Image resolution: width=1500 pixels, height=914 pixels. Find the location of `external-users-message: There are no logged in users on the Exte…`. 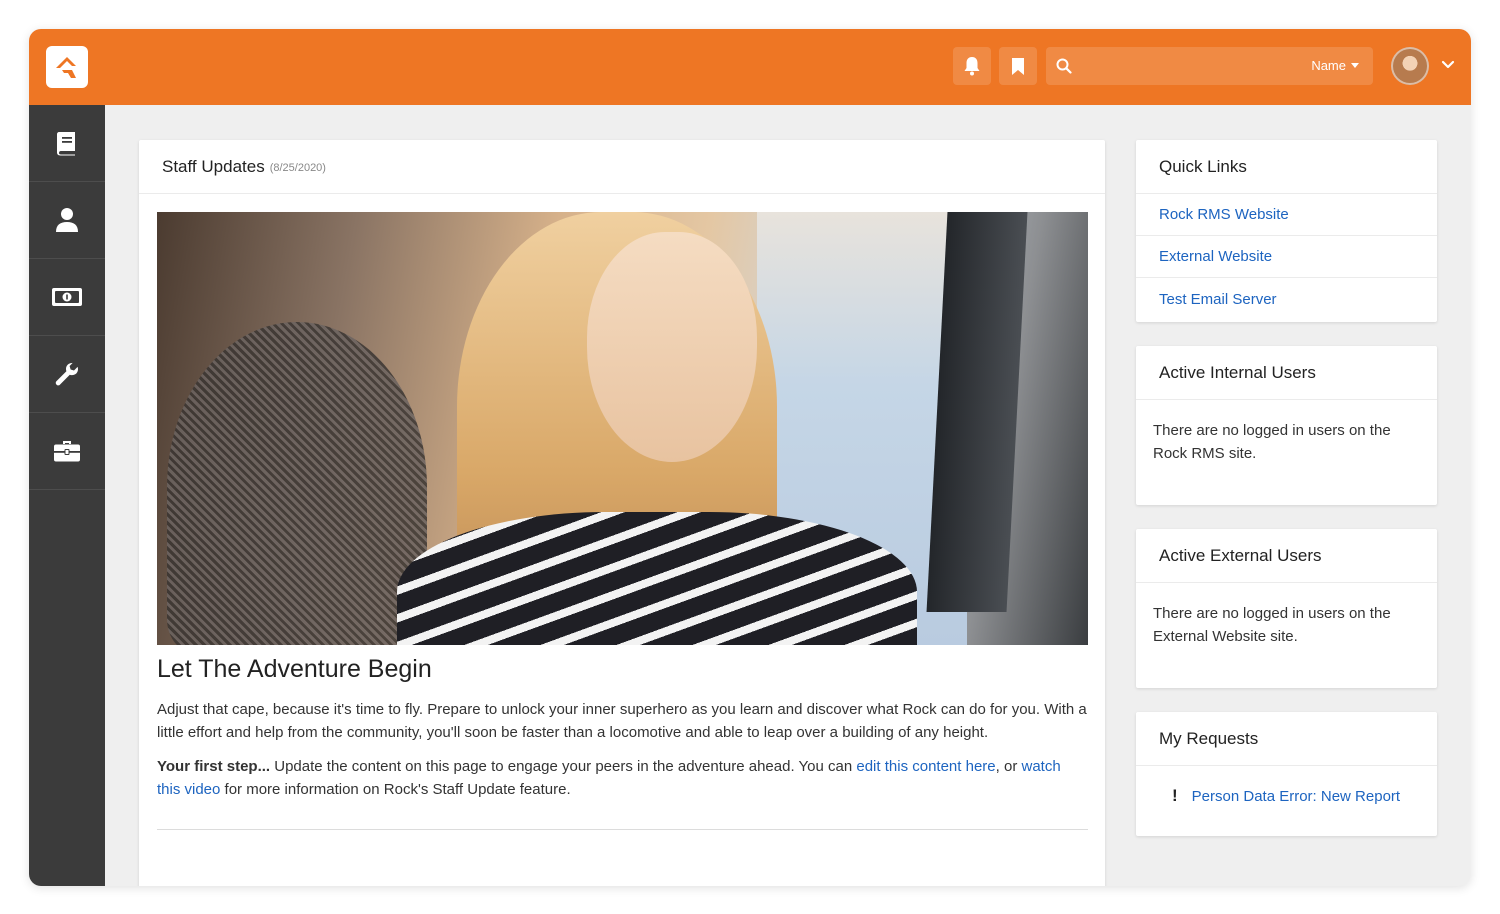

external-users-message: There are no logged in users on the Exte… is located at coordinates (1272, 625).